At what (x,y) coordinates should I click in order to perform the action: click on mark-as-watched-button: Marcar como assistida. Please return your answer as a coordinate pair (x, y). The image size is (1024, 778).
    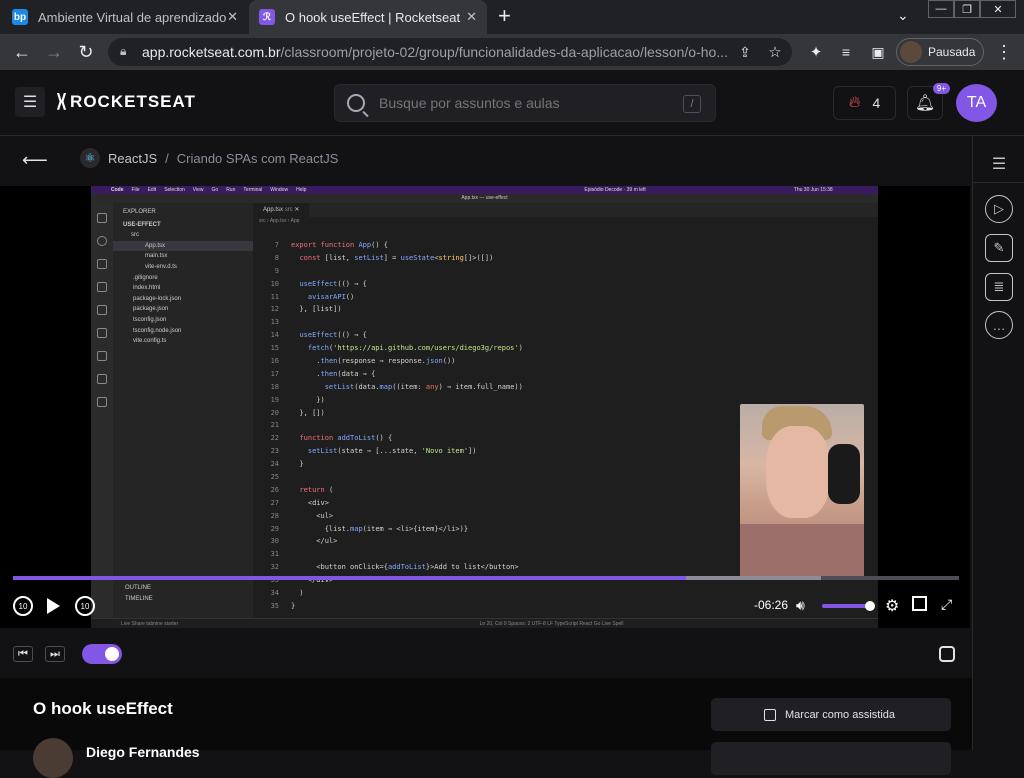
    Looking at the image, I should click on (831, 714).